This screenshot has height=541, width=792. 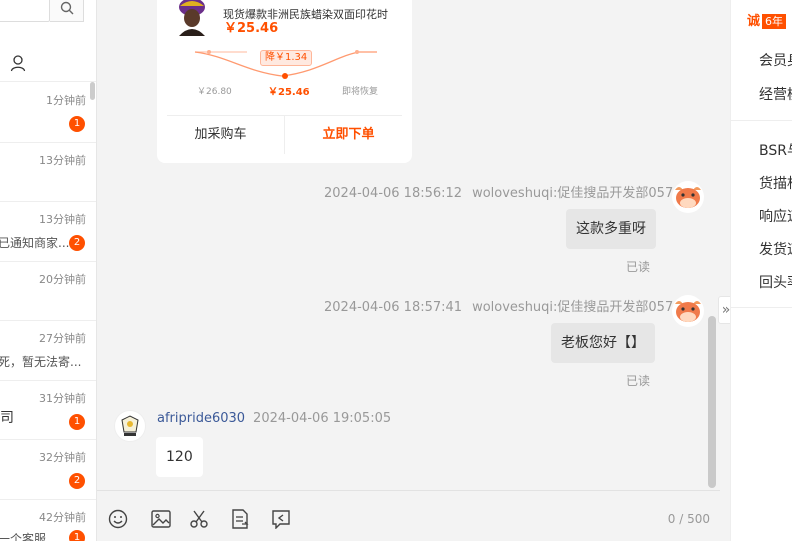 I want to click on emoji-icon, so click(x=118, y=519).